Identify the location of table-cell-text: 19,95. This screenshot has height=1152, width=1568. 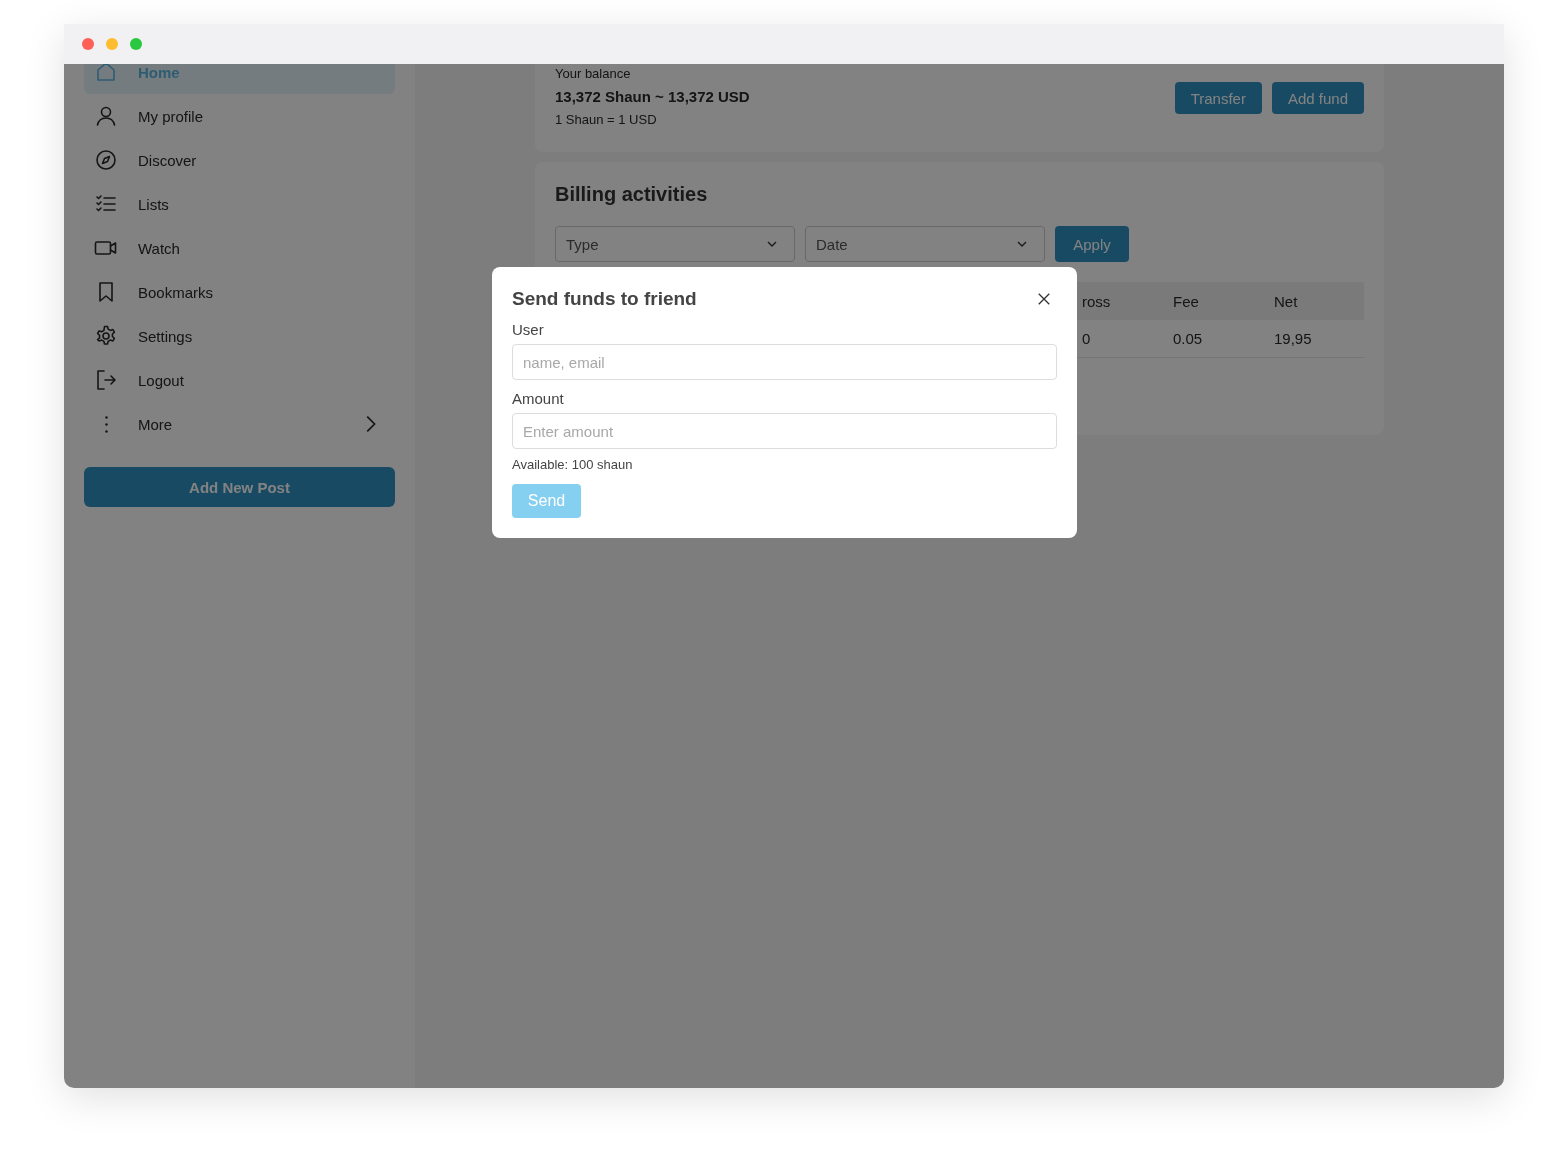
(1293, 338).